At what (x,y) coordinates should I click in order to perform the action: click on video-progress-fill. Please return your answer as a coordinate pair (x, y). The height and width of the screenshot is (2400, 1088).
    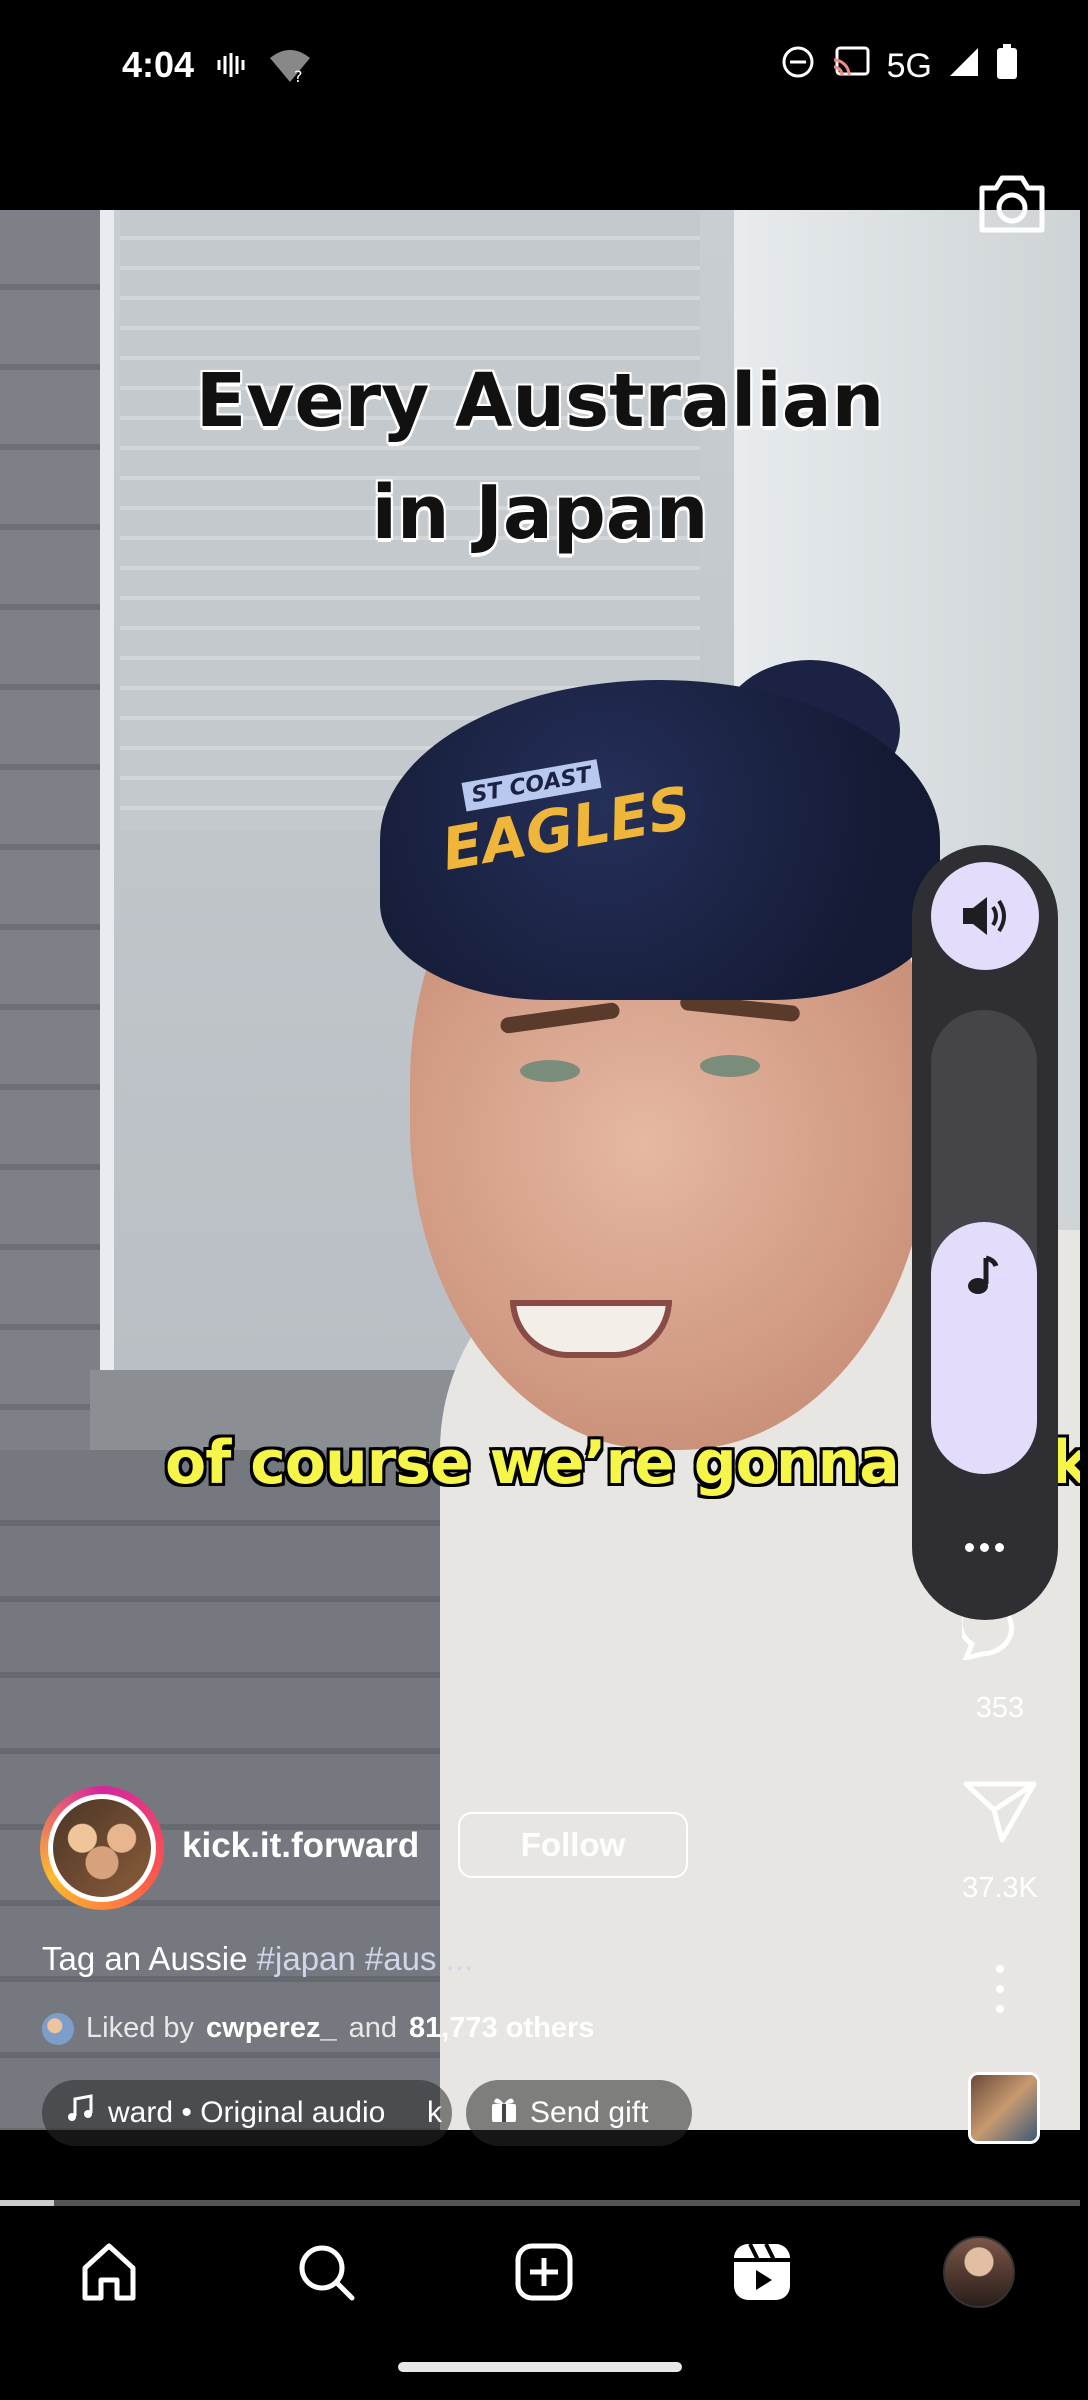
    Looking at the image, I should click on (27, 2203).